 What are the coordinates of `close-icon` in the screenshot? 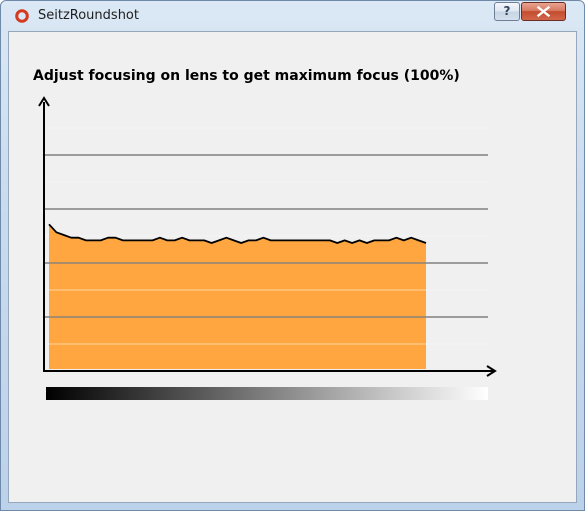 It's located at (543, 11).